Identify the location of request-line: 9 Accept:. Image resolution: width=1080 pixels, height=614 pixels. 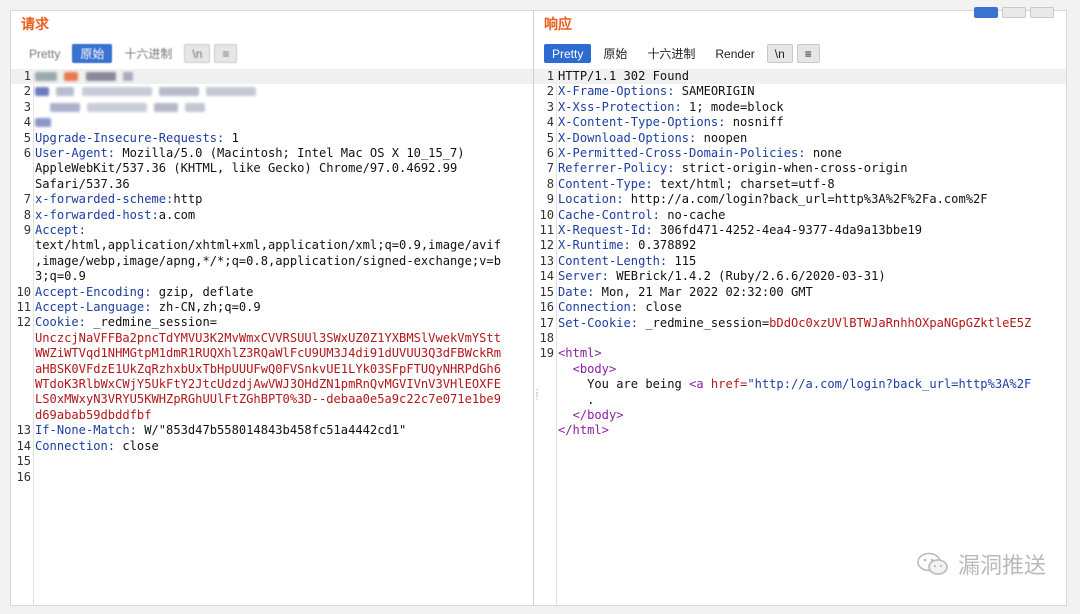
(54, 230).